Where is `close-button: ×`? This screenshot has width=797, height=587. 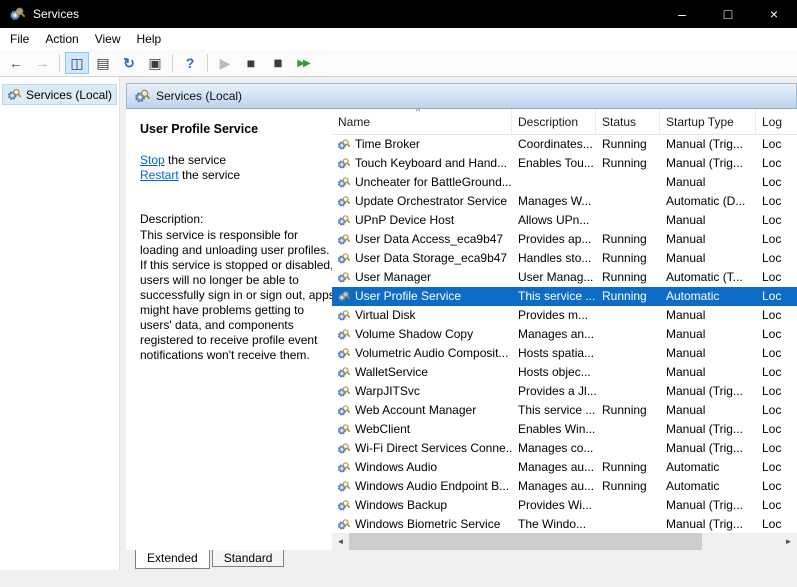 close-button: × is located at coordinates (774, 14).